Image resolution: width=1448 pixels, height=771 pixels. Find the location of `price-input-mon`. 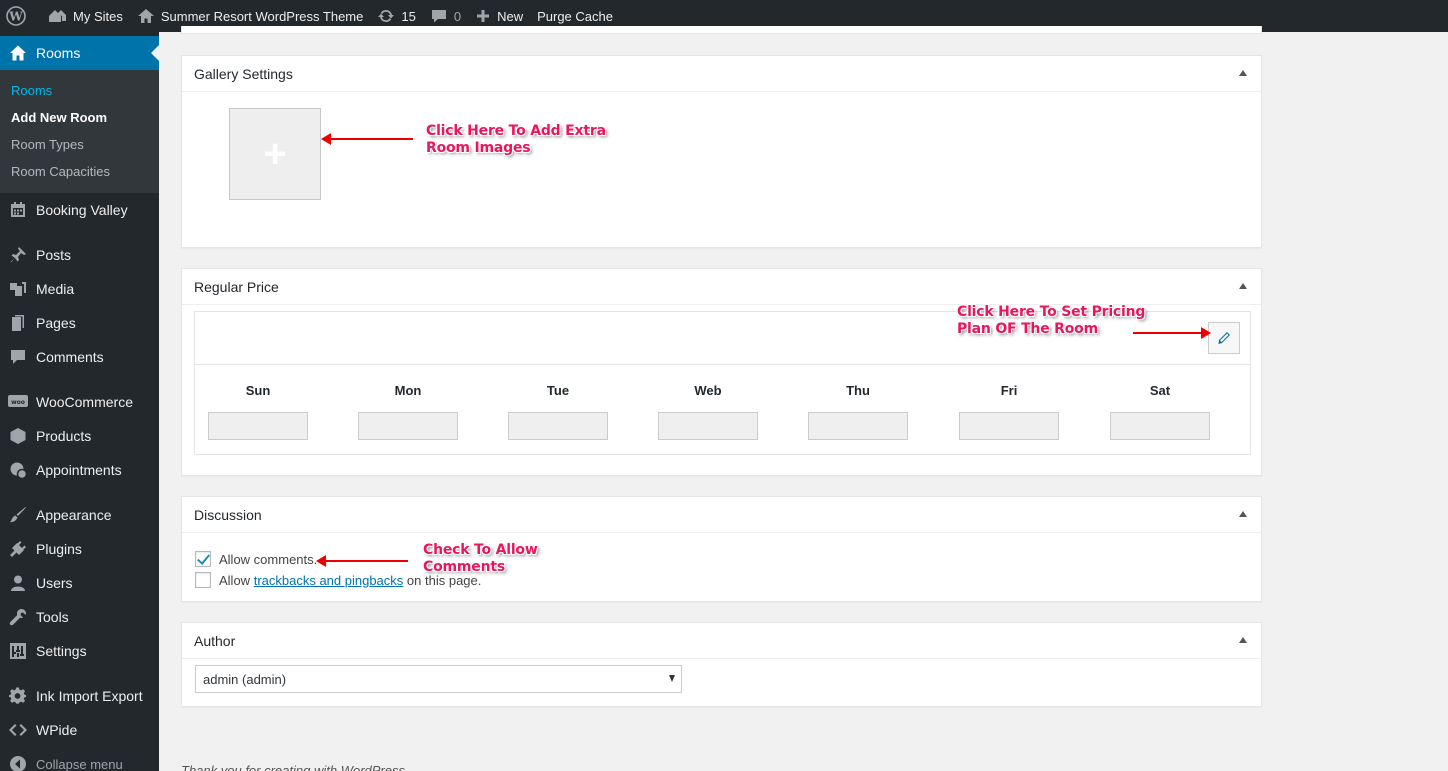

price-input-mon is located at coordinates (408, 426).